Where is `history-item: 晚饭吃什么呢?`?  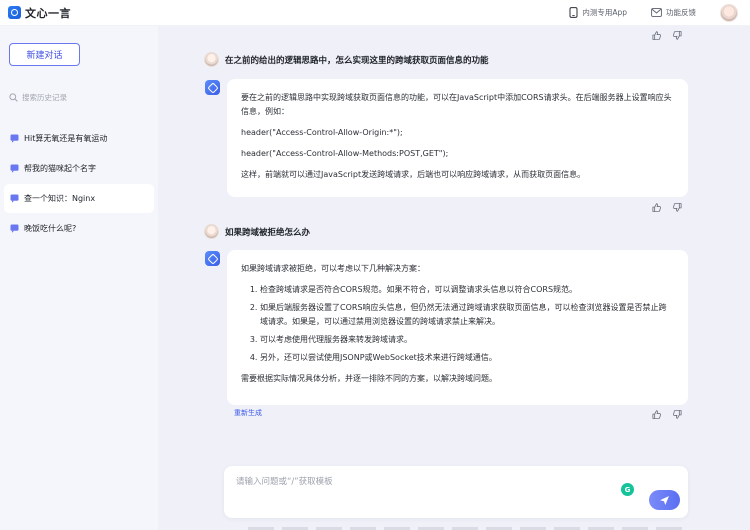 history-item: 晚饭吃什么呢? is located at coordinates (79, 228).